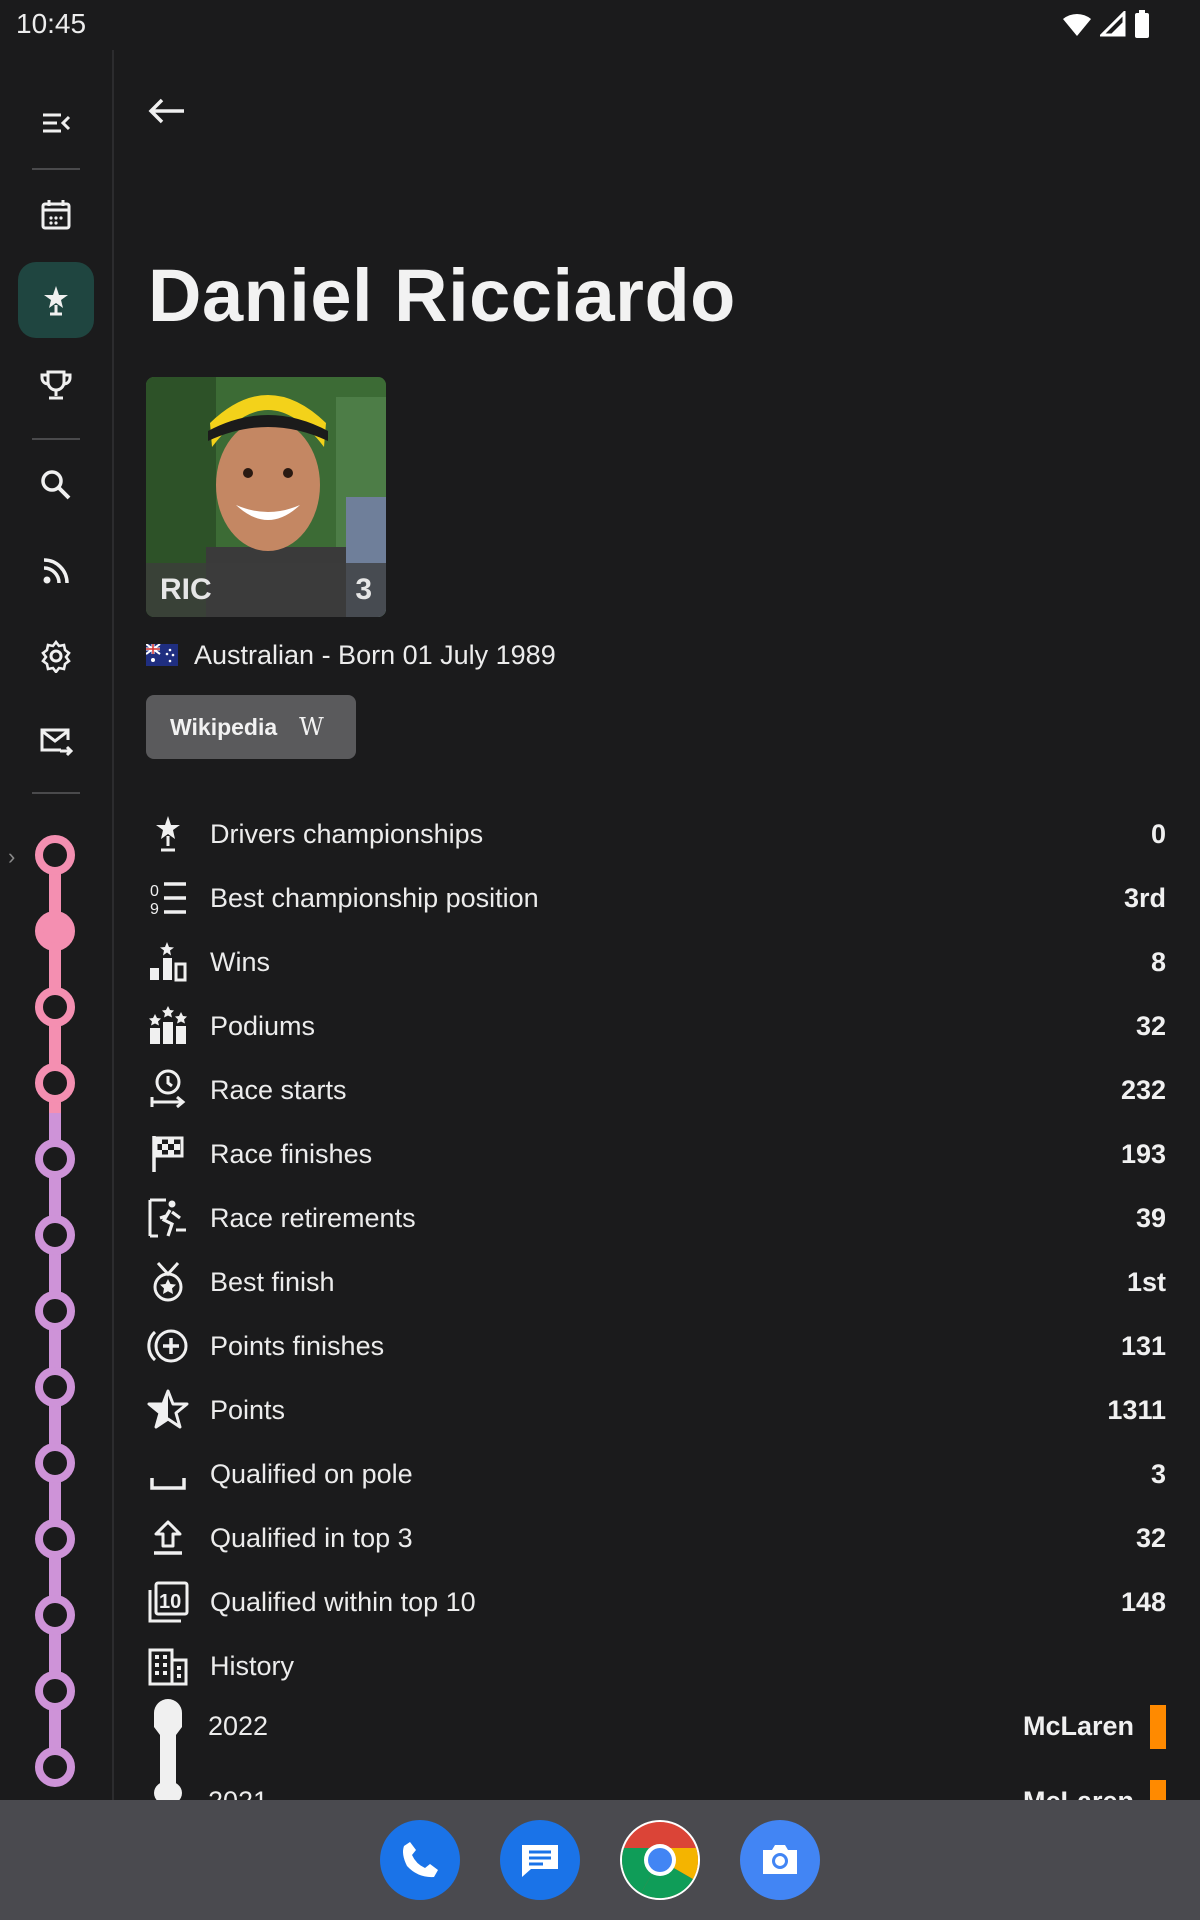 This screenshot has width=1200, height=1920. What do you see at coordinates (656, 962) in the screenshot?
I see `stat-row: Wins 8` at bounding box center [656, 962].